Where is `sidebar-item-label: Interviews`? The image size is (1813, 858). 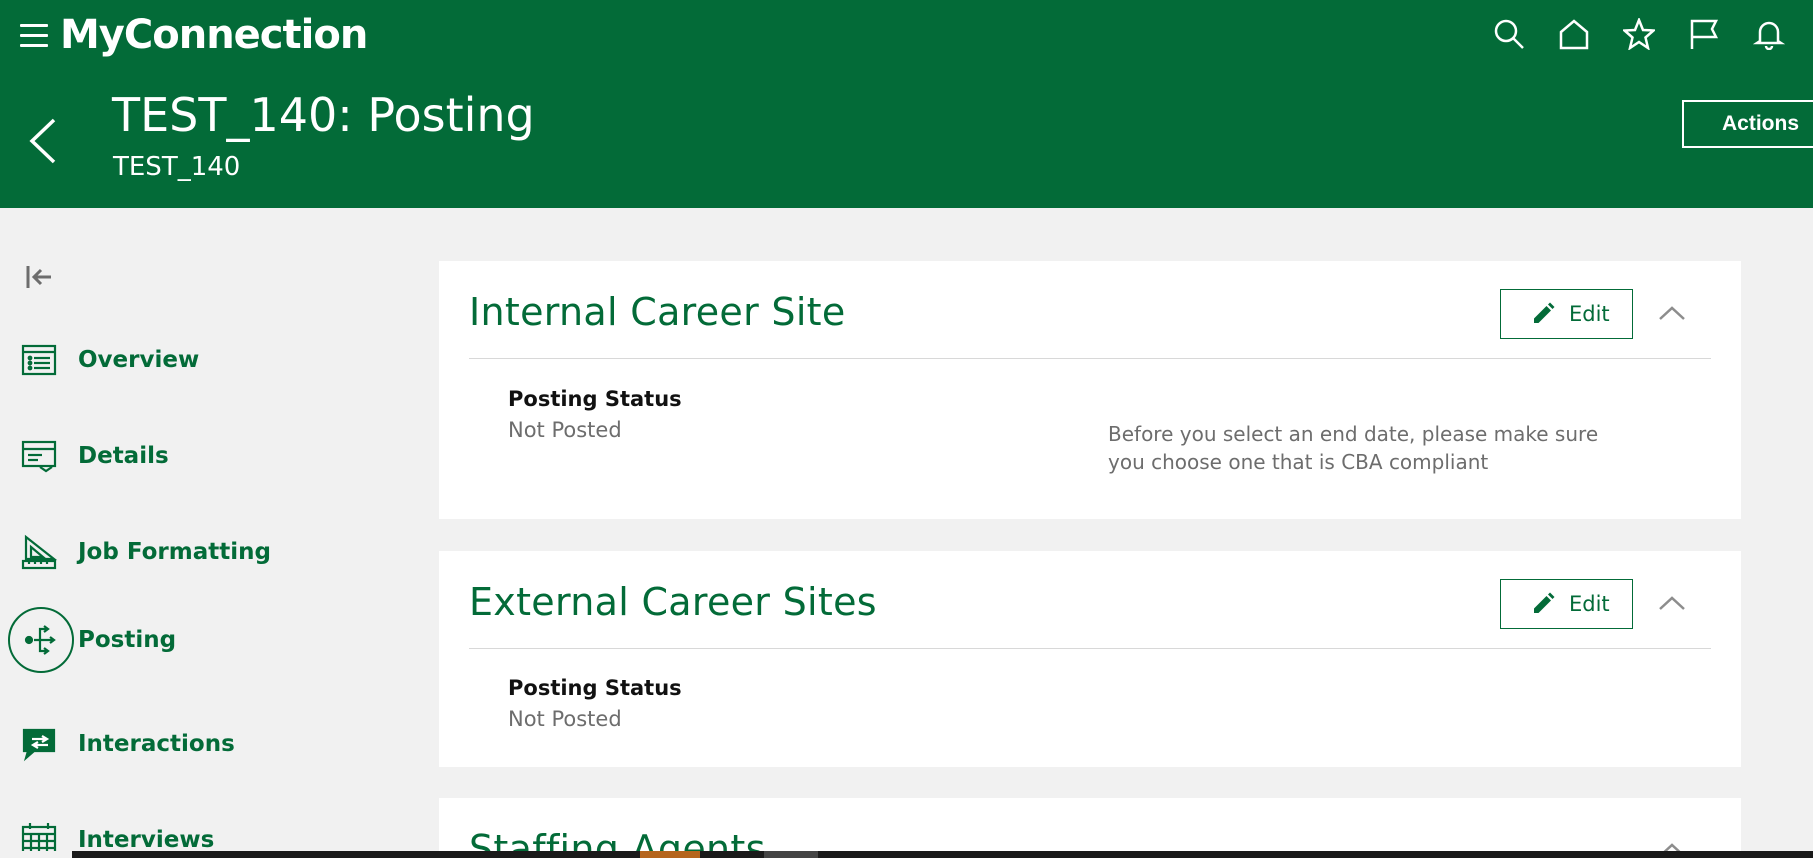
sidebar-item-label: Interviews is located at coordinates (146, 840).